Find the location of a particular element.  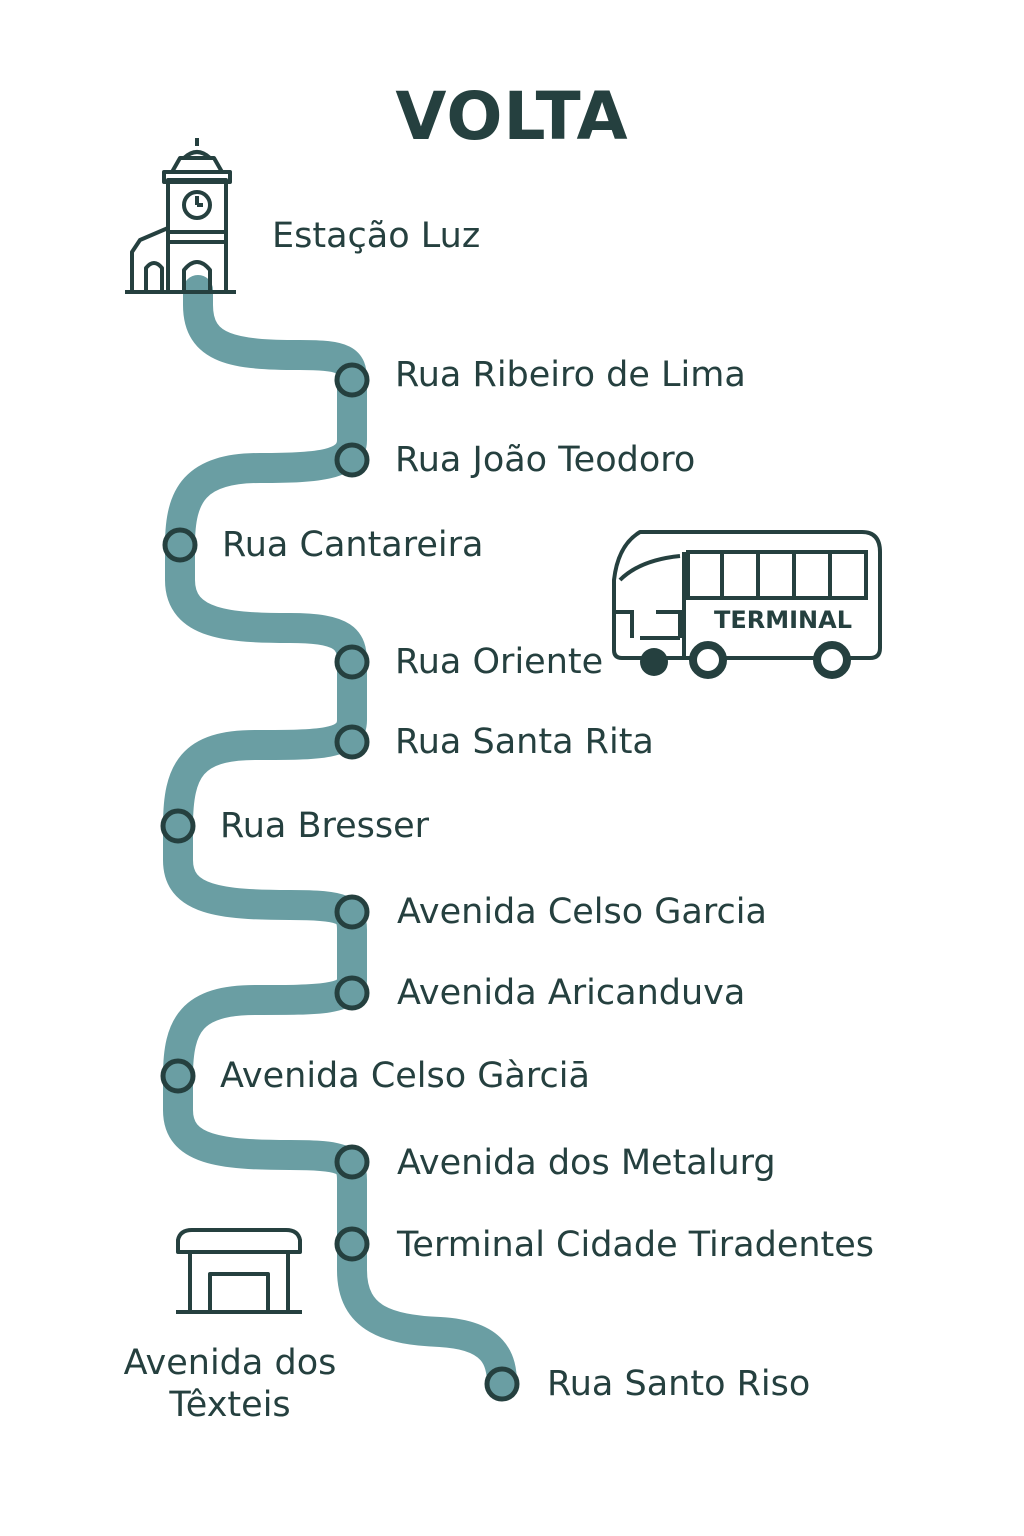

stop-label: Rua Ribeiro de Lima is located at coordinates (570, 375).